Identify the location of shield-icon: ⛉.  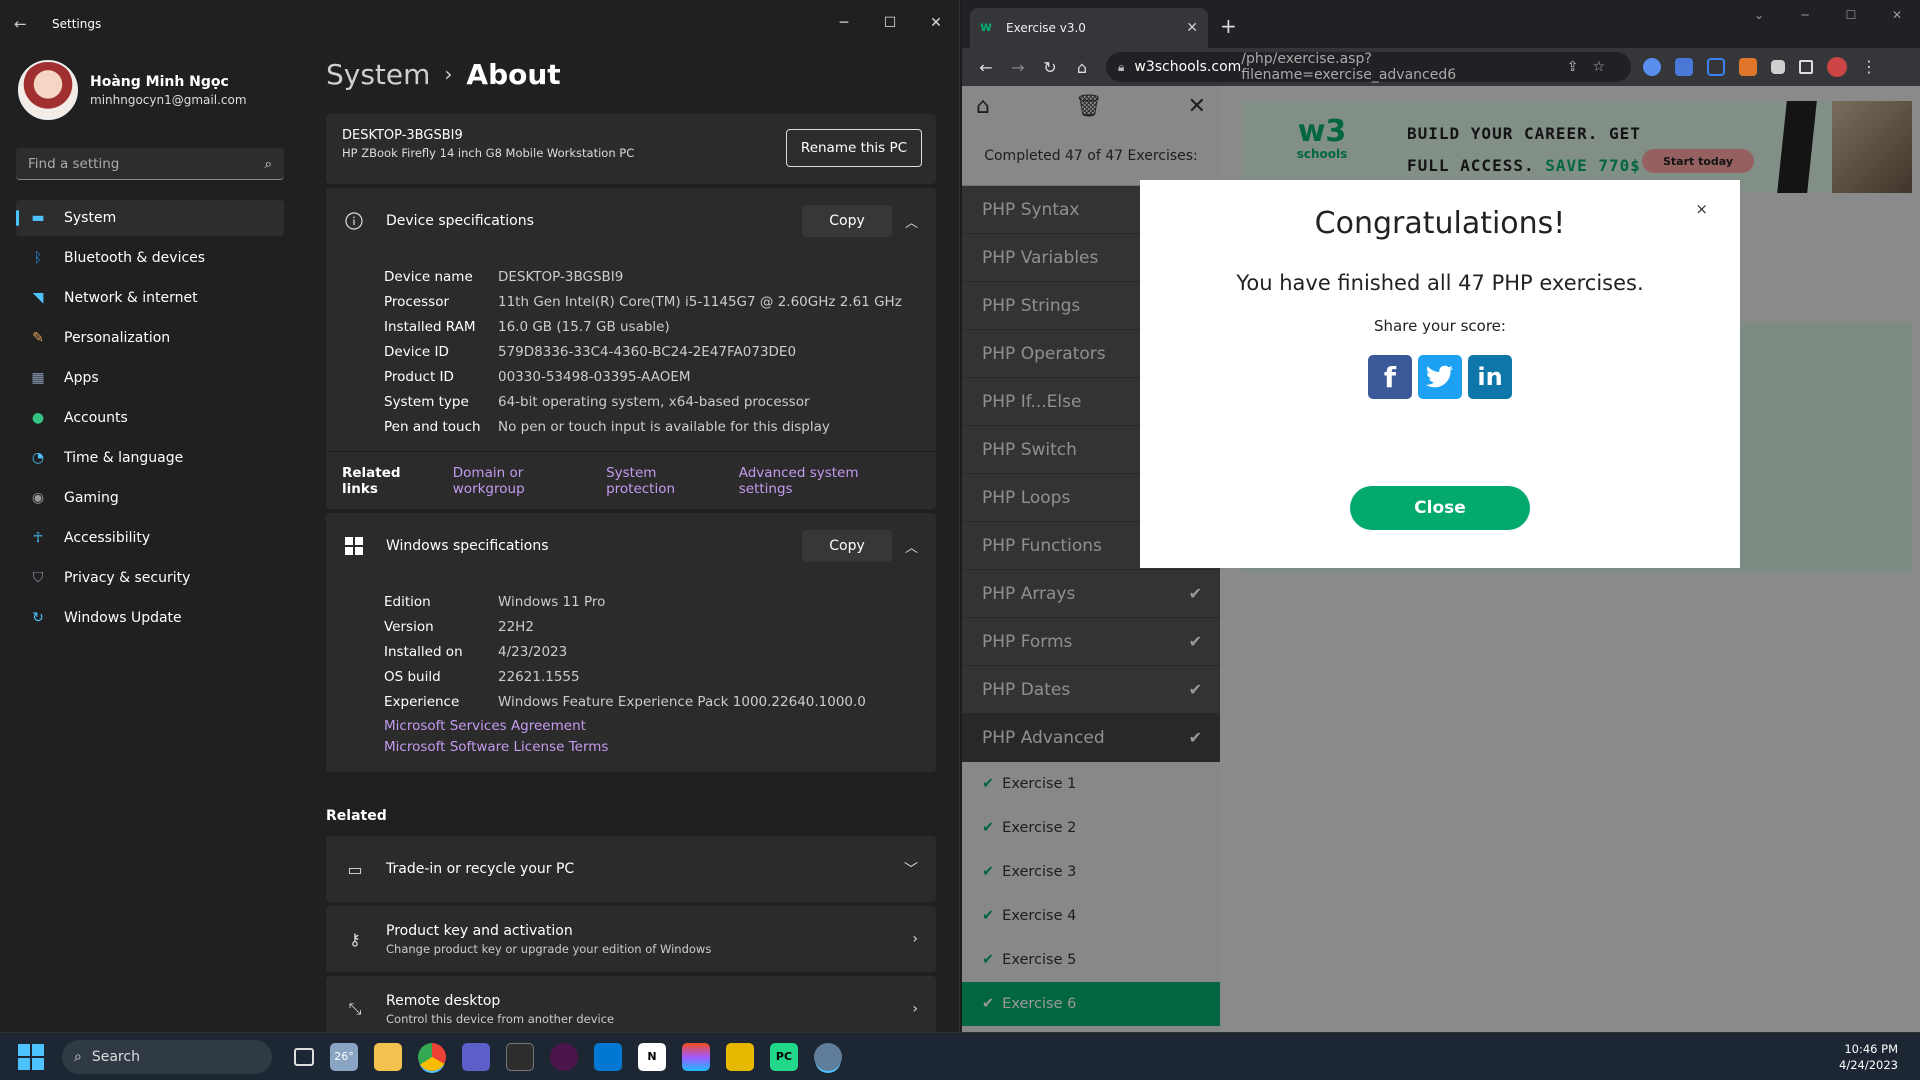
(38, 578).